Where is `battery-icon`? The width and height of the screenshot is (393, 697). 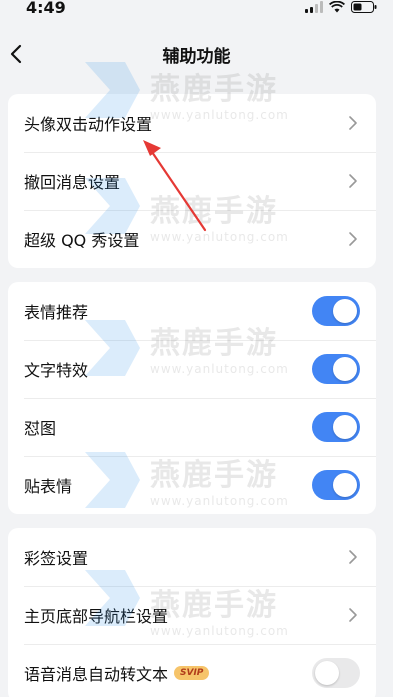 battery-icon is located at coordinates (364, 7).